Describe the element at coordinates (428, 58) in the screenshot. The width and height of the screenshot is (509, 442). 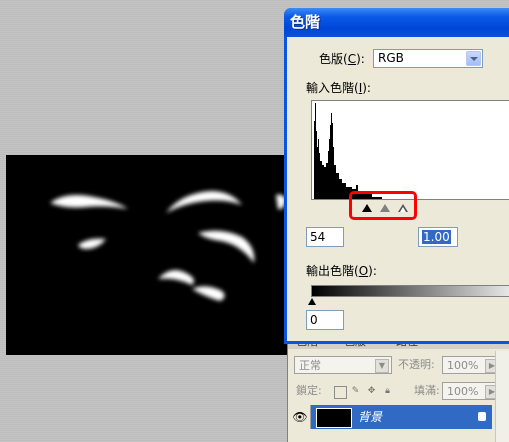
I see `channel-select: RGB` at that location.